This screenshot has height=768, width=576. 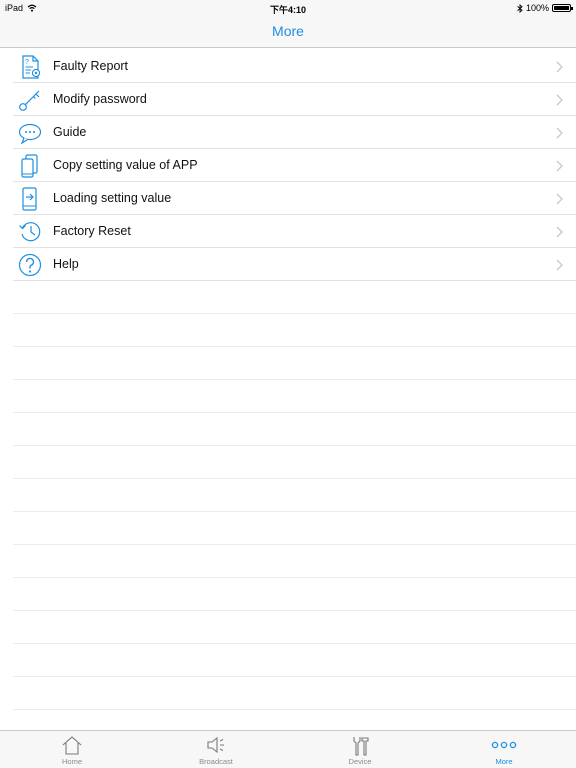 I want to click on battery-icon, so click(x=562, y=8).